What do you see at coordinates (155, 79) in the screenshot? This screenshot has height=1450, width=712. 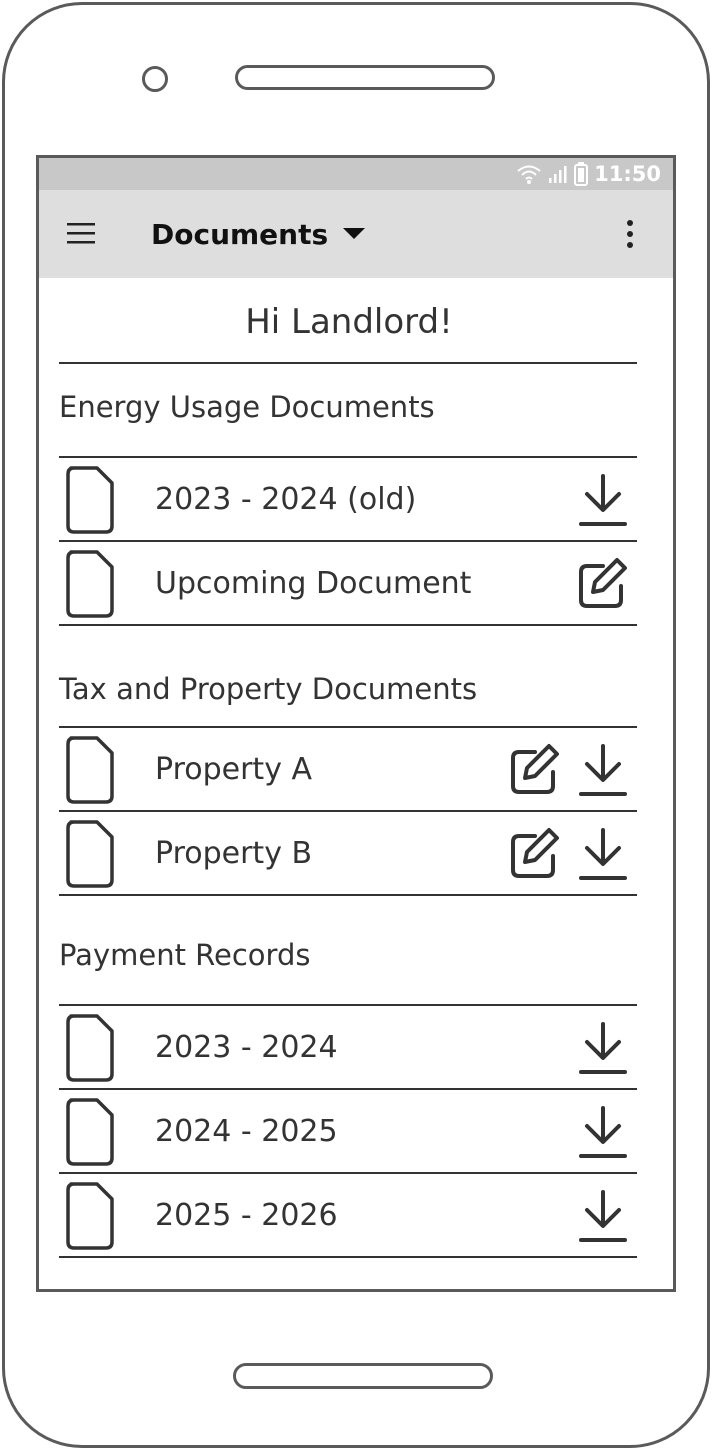 I see `front-camera` at bounding box center [155, 79].